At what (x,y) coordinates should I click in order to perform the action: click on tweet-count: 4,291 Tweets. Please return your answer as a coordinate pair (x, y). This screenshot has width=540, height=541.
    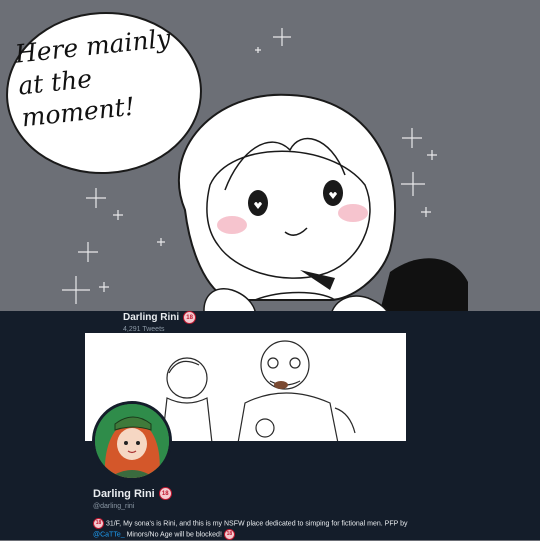
    Looking at the image, I should click on (144, 329).